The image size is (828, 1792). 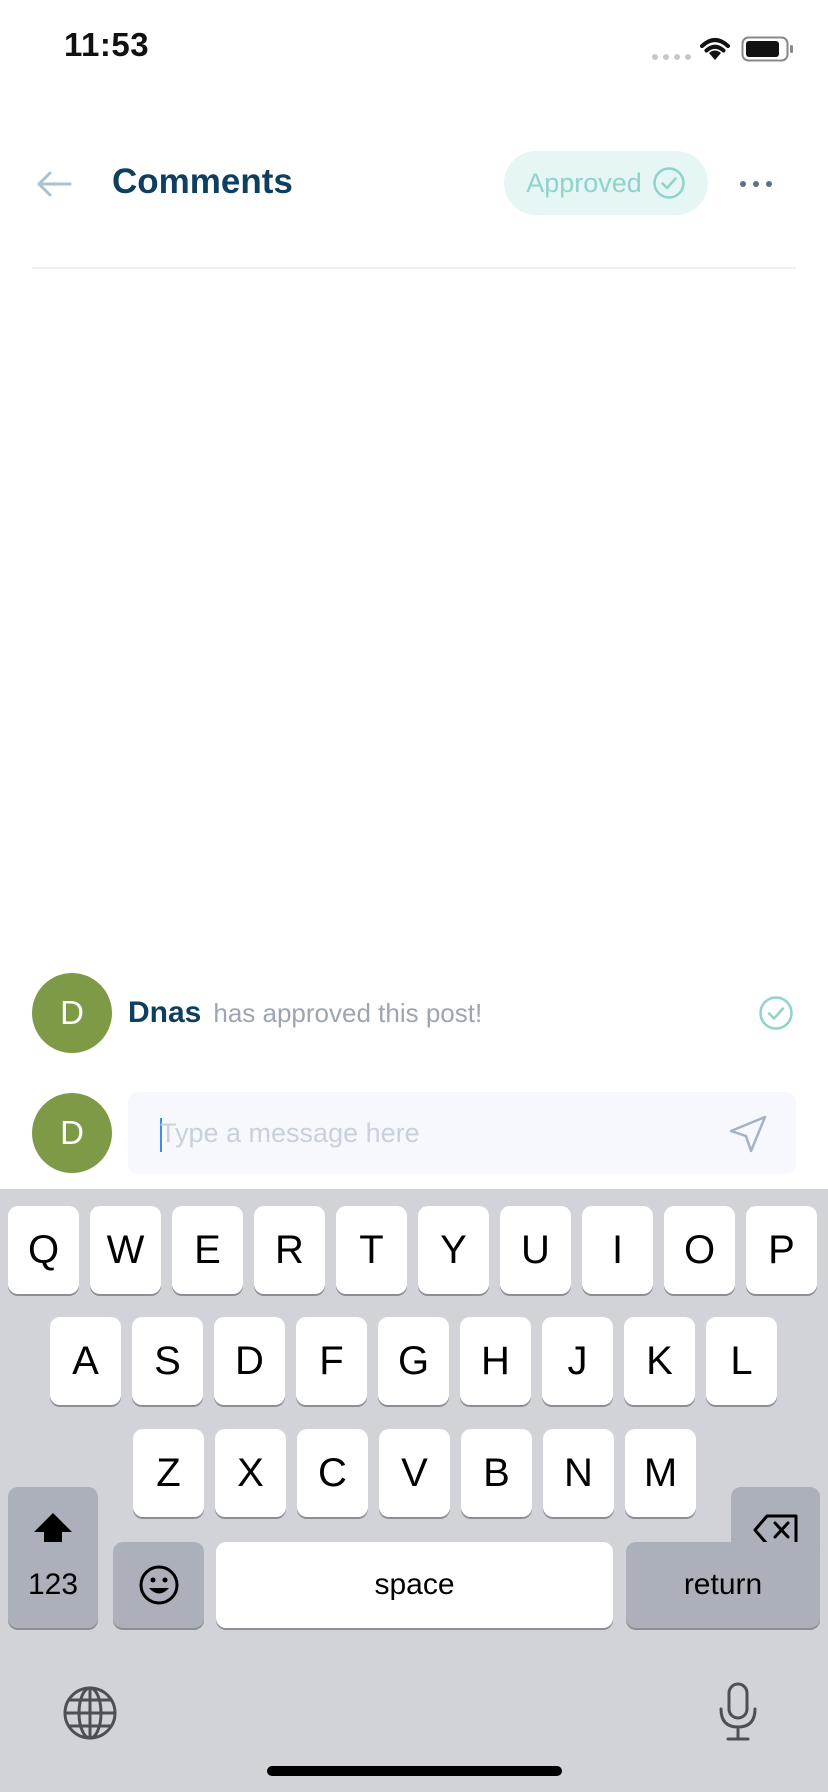 I want to click on key-e: E, so click(x=207, y=1250).